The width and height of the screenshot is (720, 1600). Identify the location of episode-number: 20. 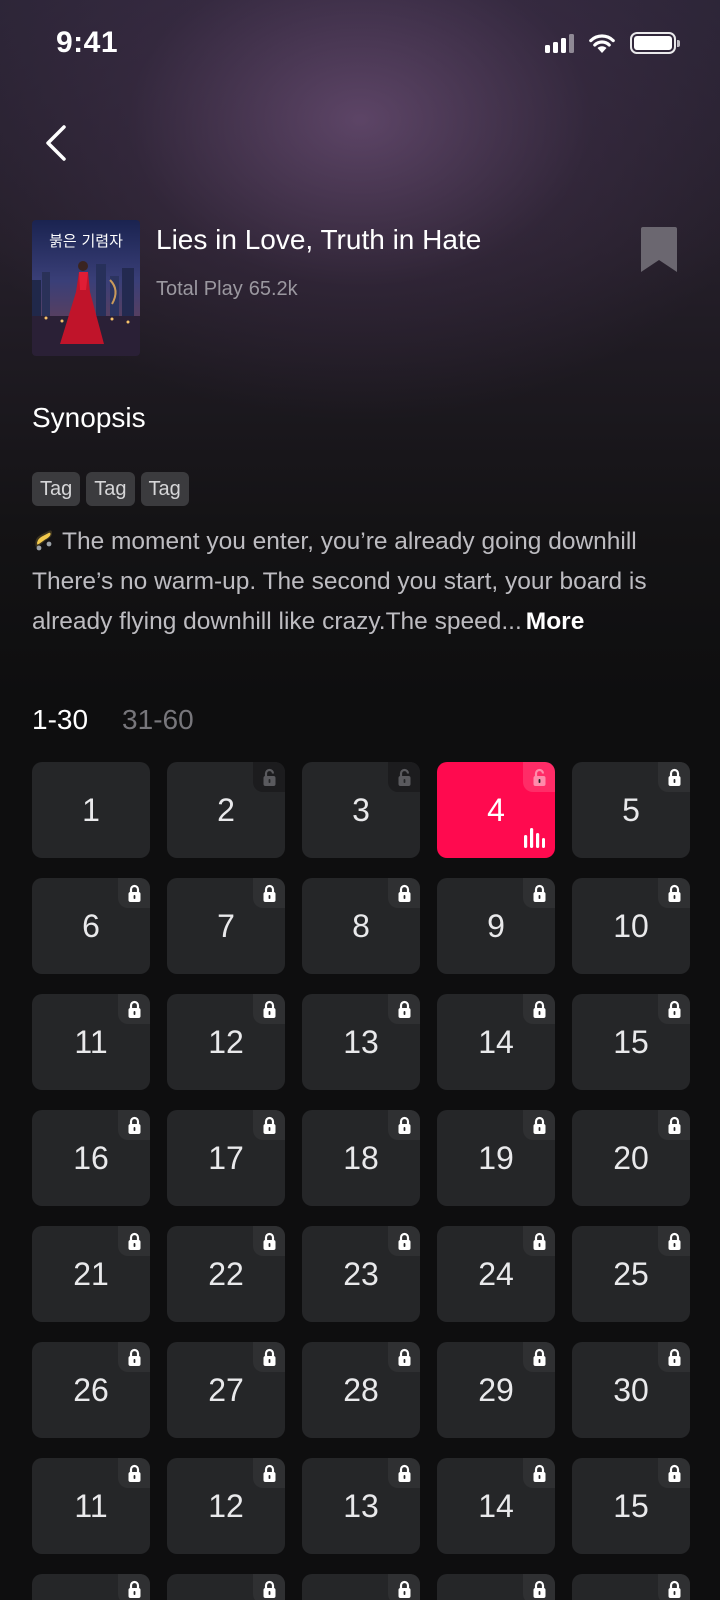
(631, 1157).